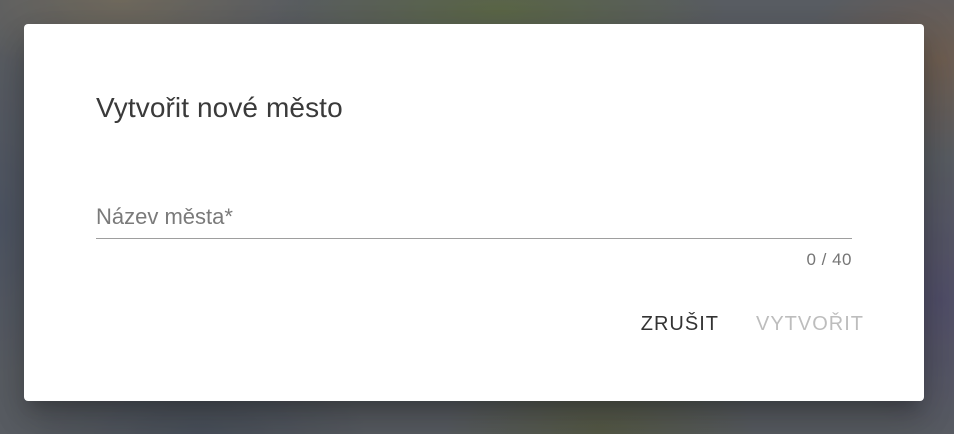 This screenshot has height=434, width=954. I want to click on field-underline, so click(474, 238).